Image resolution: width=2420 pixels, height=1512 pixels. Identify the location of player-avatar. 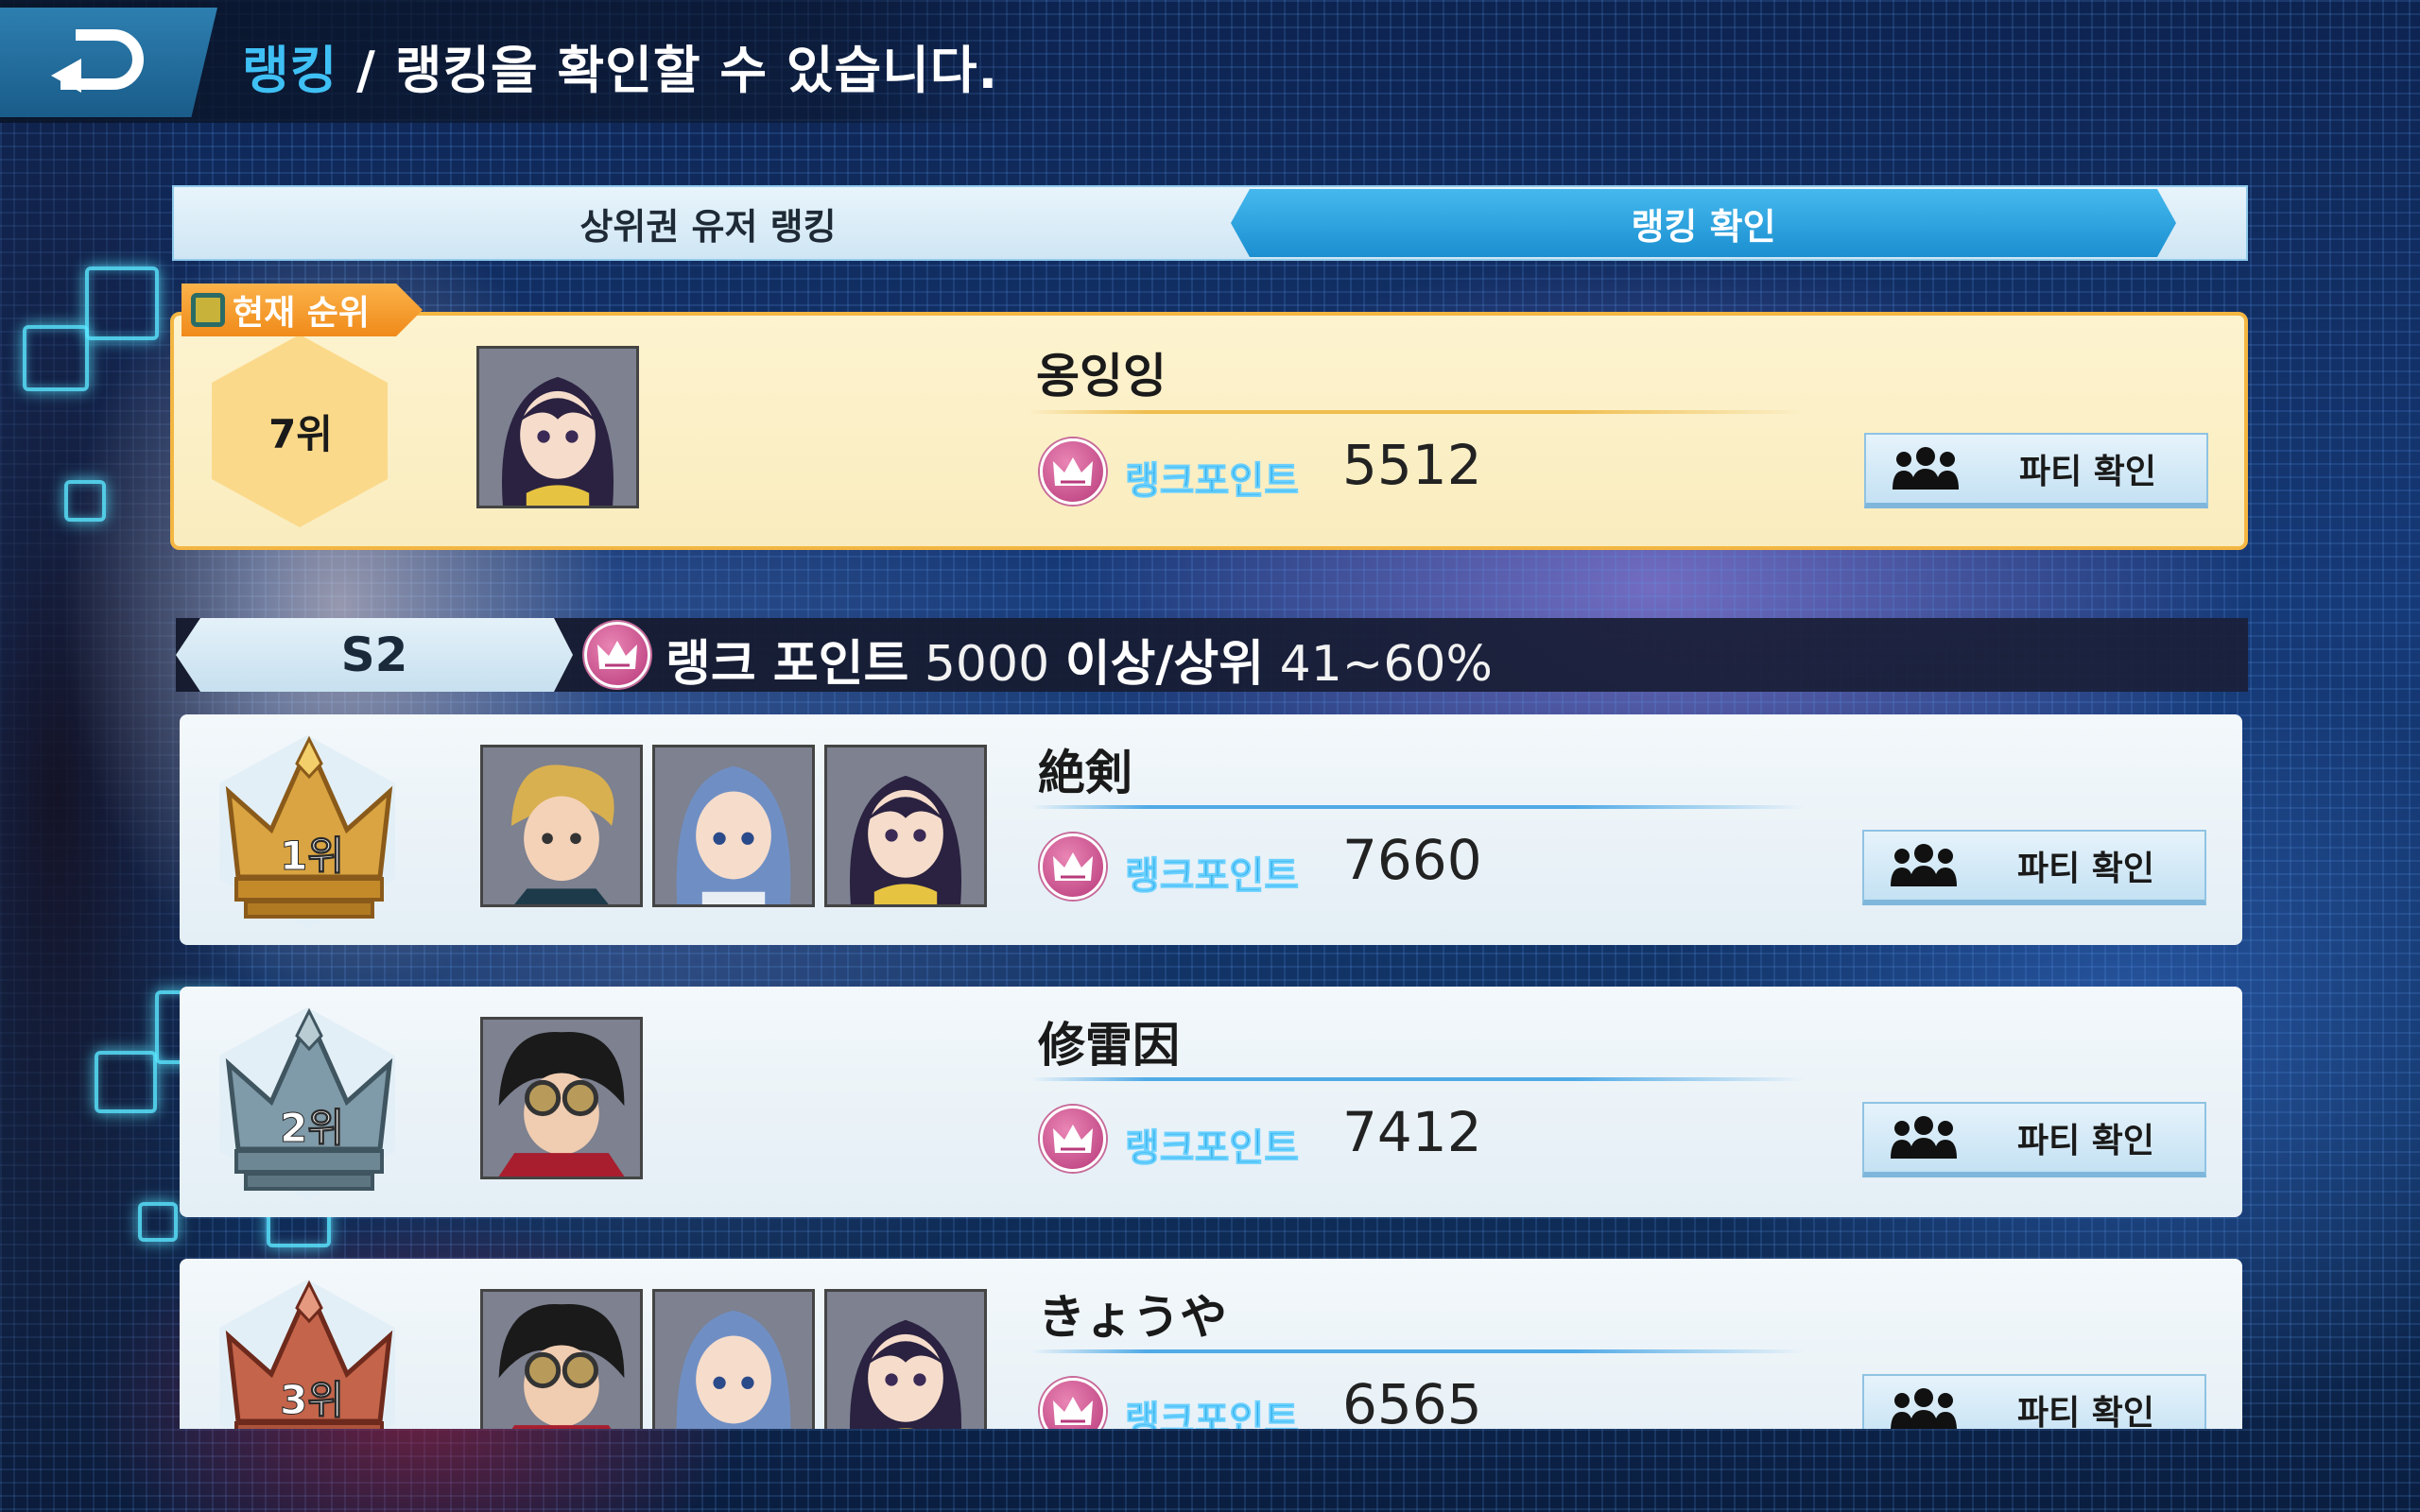
(557, 427).